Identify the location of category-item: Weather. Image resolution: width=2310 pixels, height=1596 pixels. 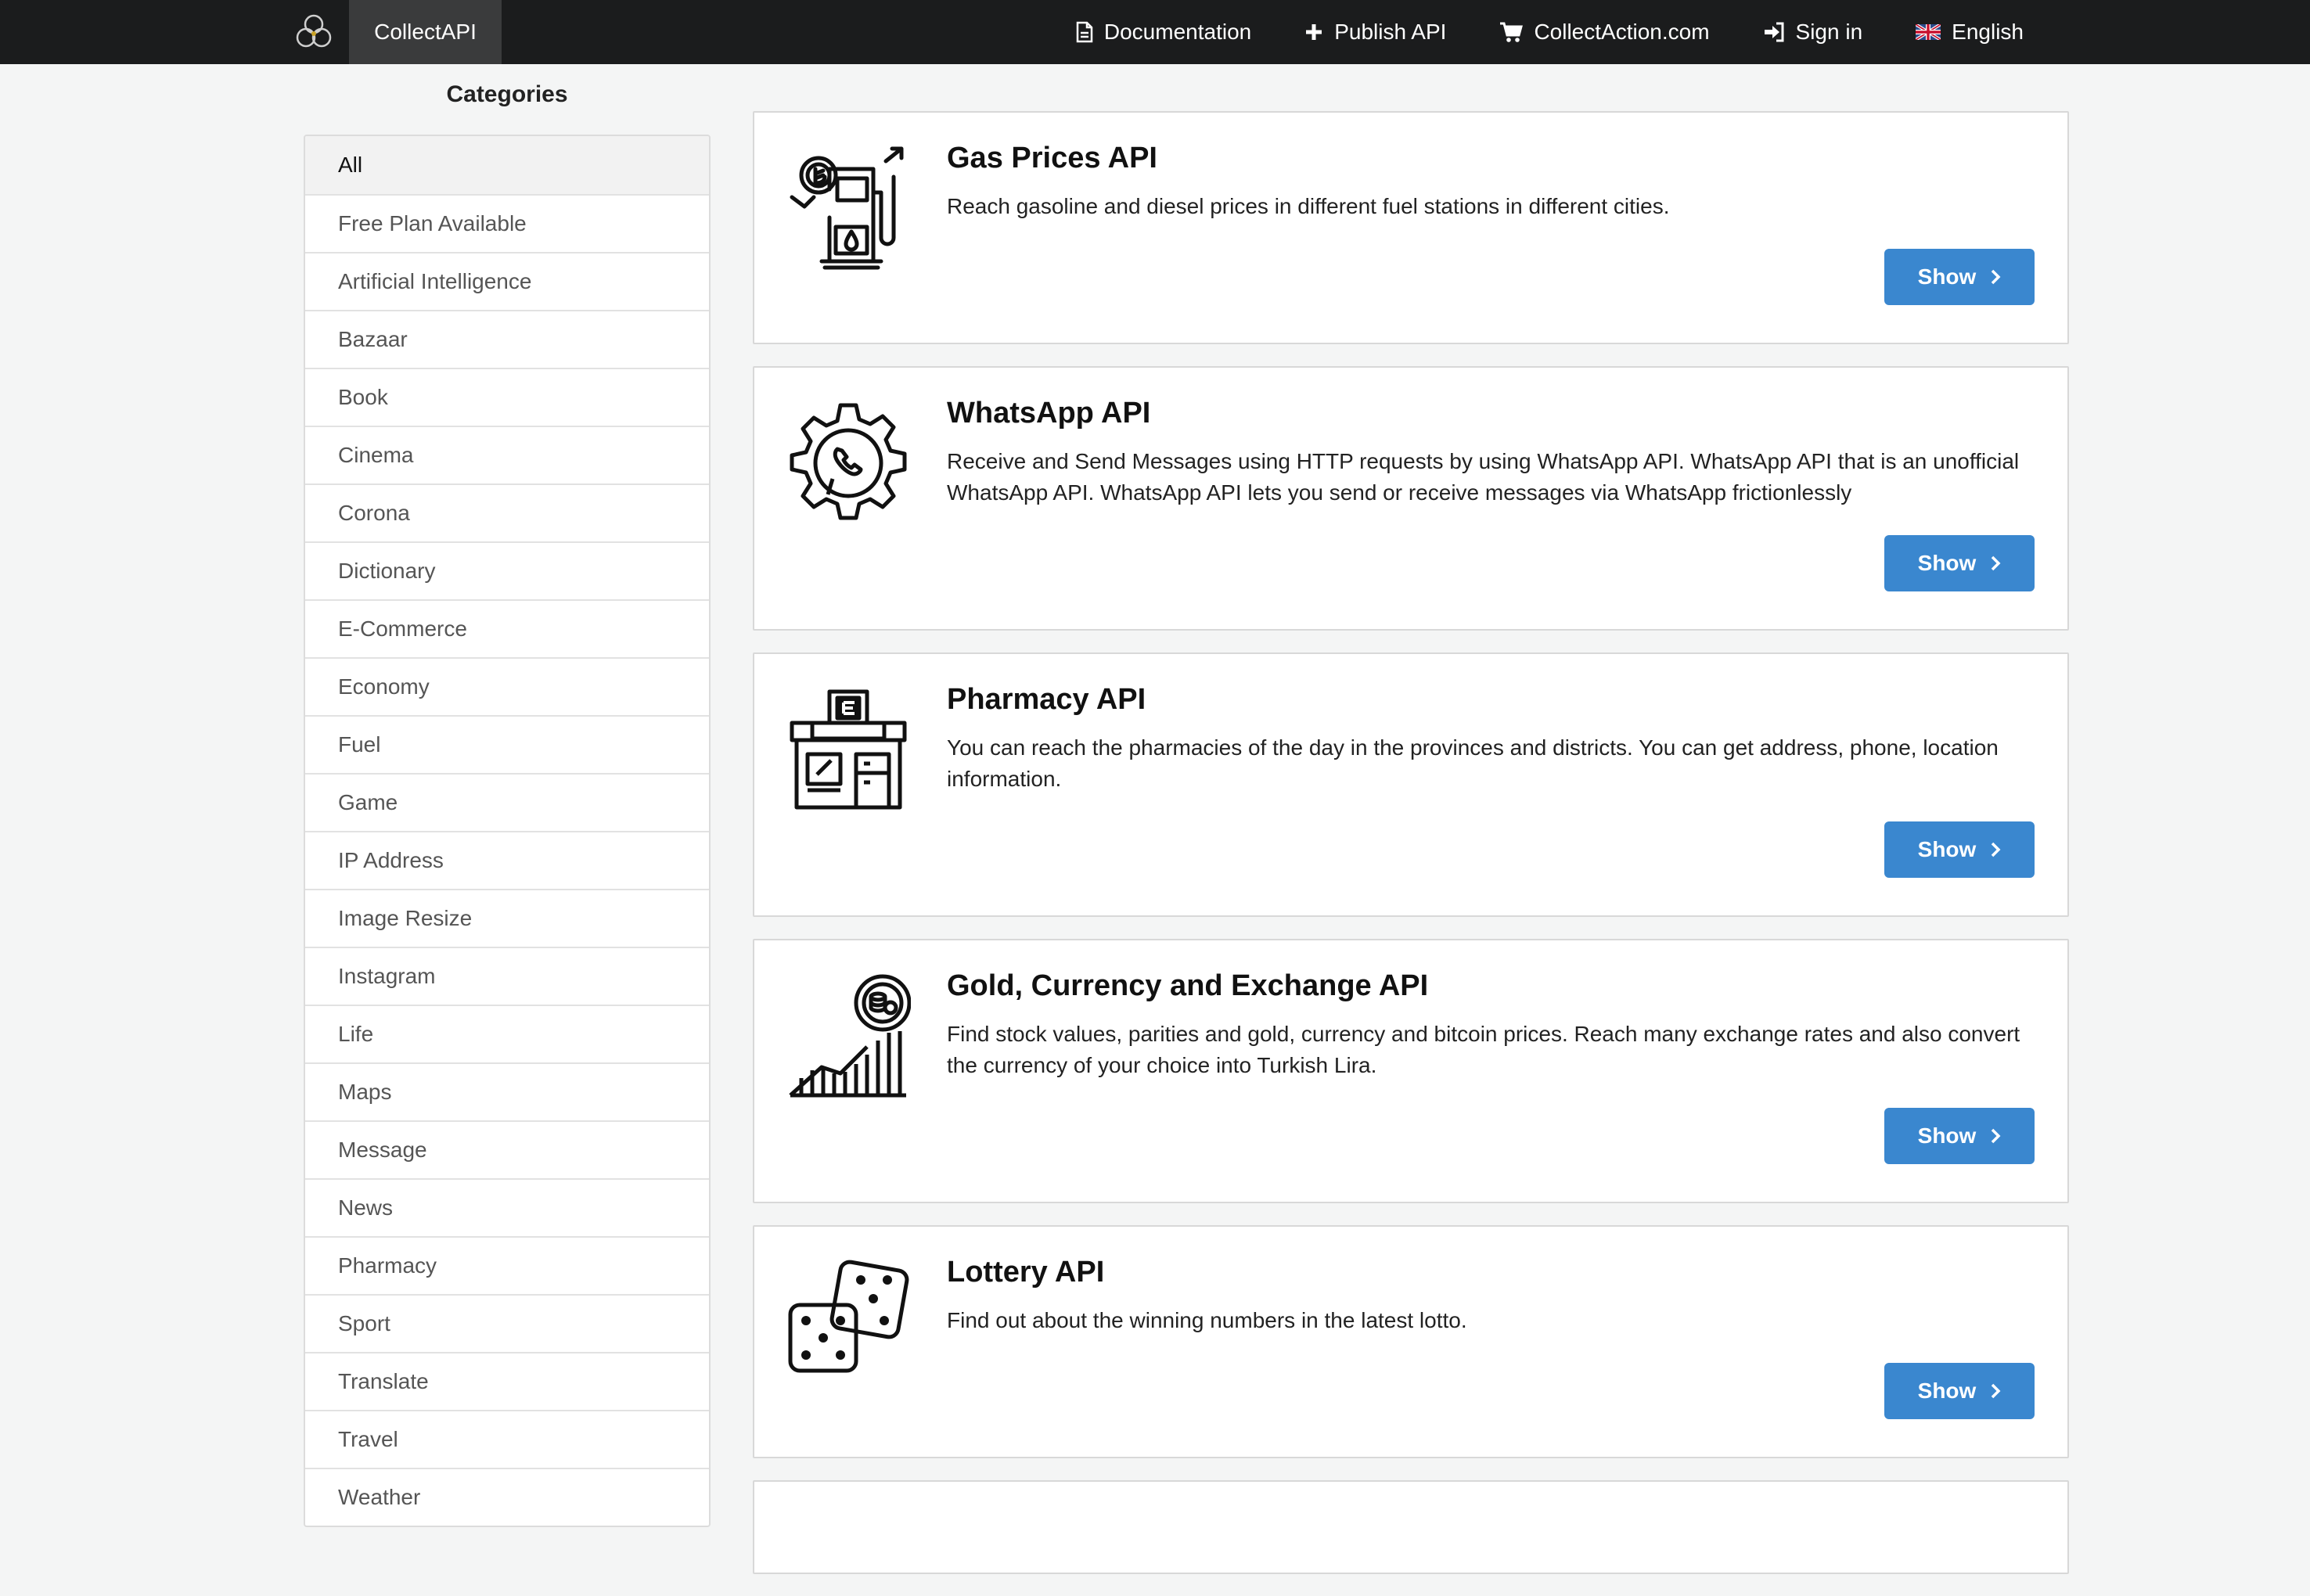
(507, 1497).